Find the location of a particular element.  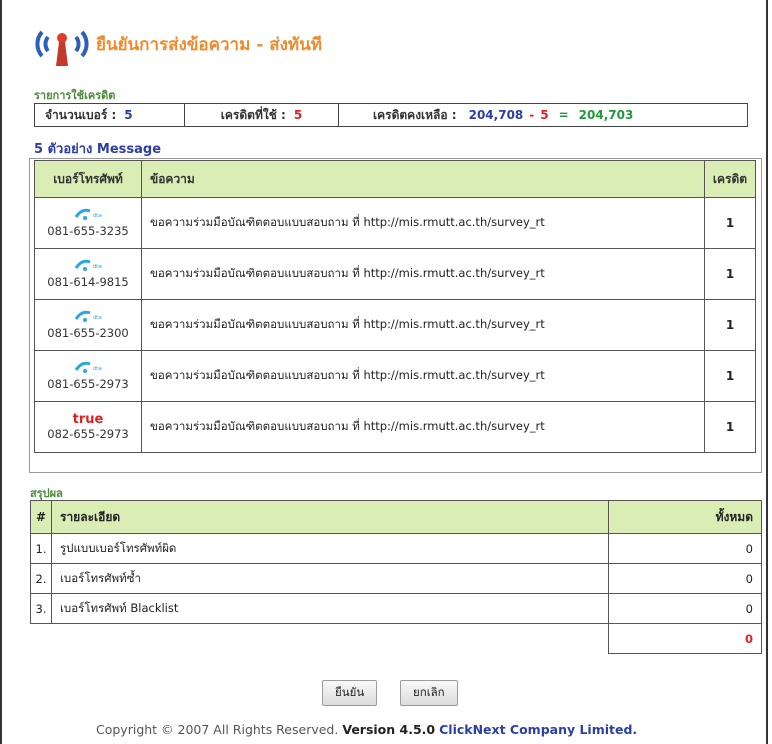

equals-sign: = is located at coordinates (563, 115).